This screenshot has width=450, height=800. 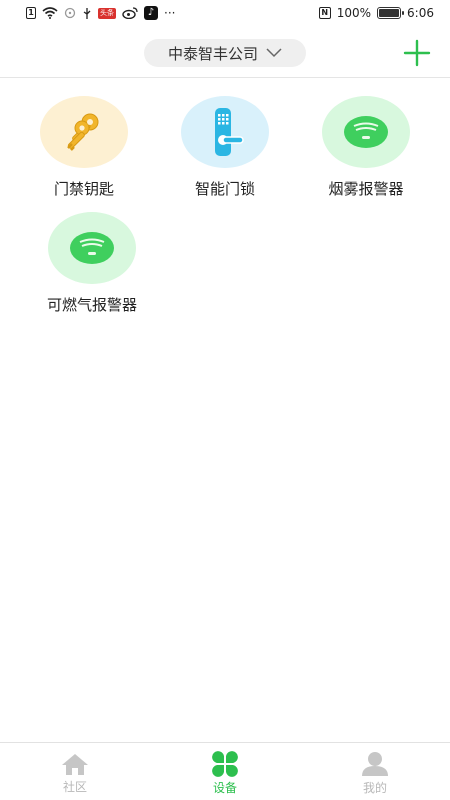 What do you see at coordinates (225, 764) in the screenshot?
I see `clover-icon` at bounding box center [225, 764].